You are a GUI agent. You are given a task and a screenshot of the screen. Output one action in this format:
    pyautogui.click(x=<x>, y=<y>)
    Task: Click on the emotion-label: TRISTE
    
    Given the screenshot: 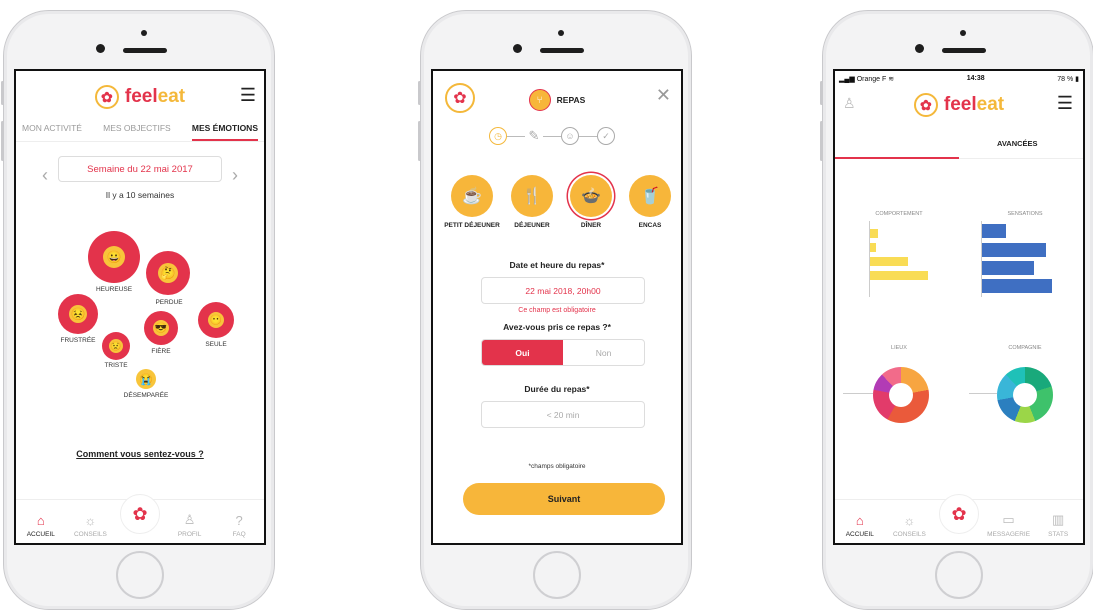 What is the action you would take?
    pyautogui.click(x=116, y=365)
    